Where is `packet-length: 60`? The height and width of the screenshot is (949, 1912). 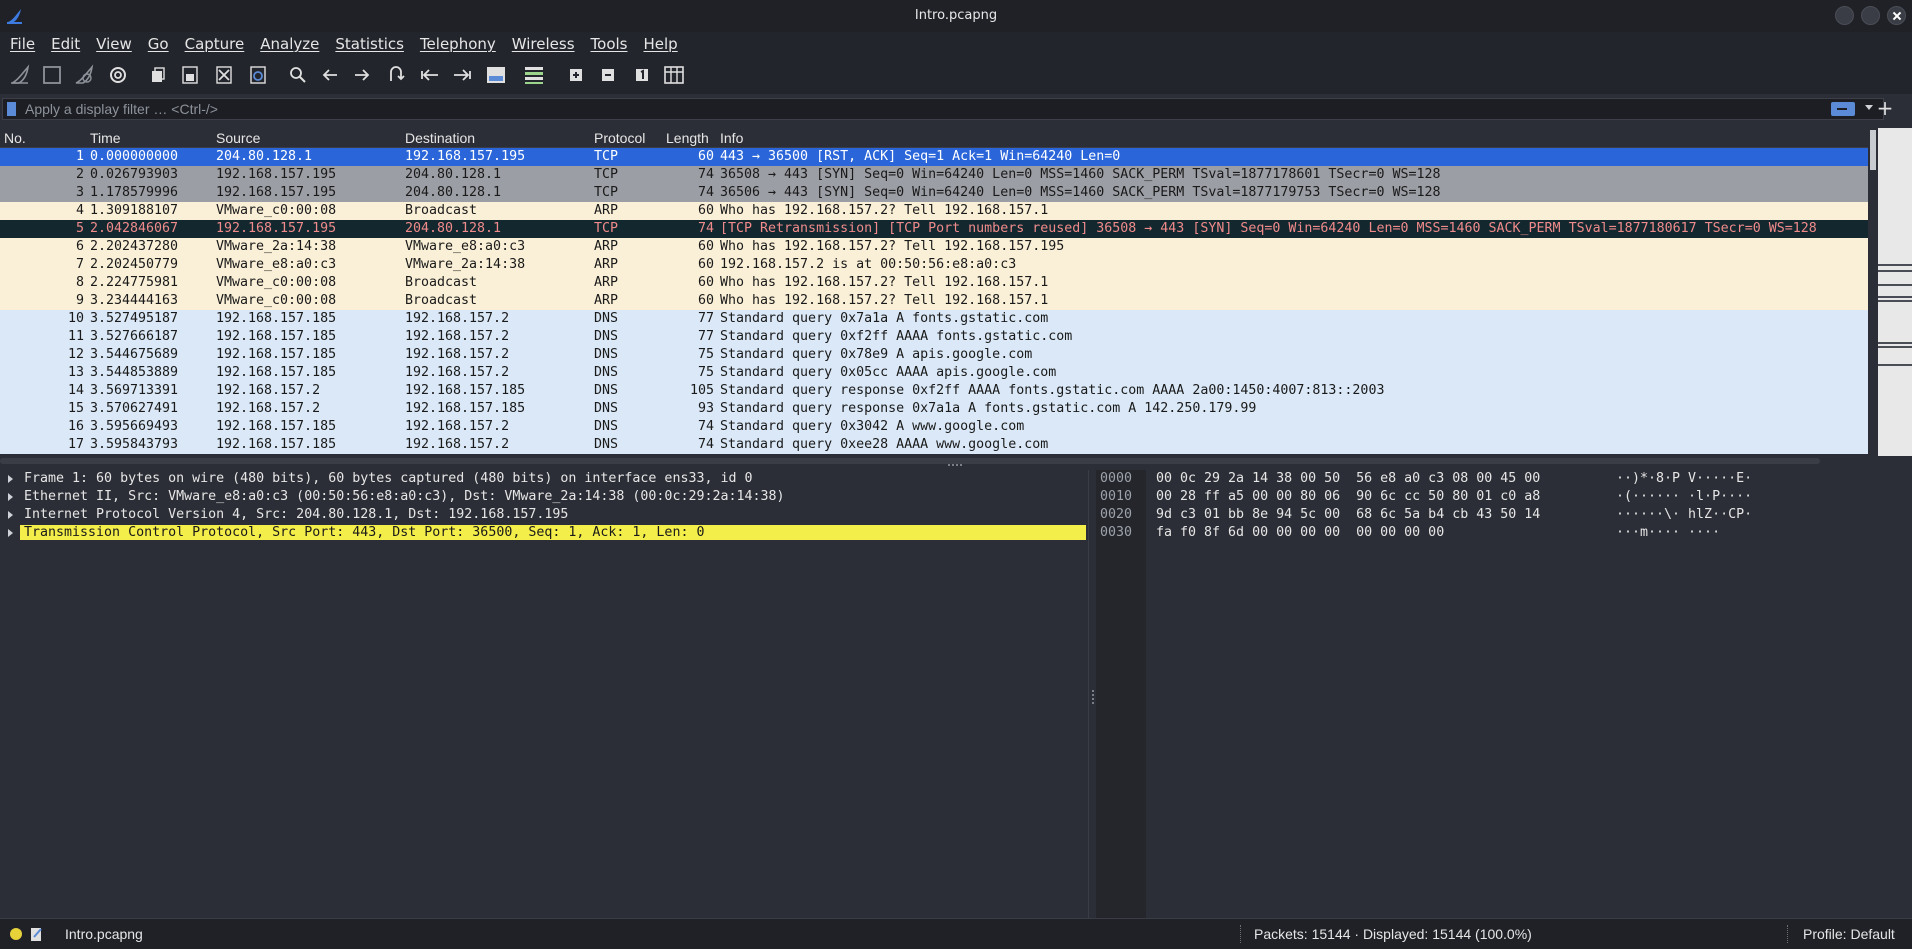
packet-length: 60 is located at coordinates (705, 300).